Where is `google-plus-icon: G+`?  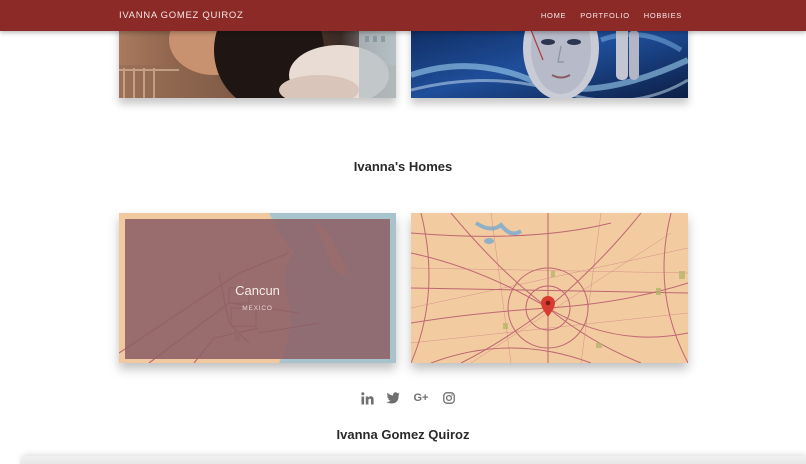
google-plus-icon: G+ is located at coordinates (421, 398).